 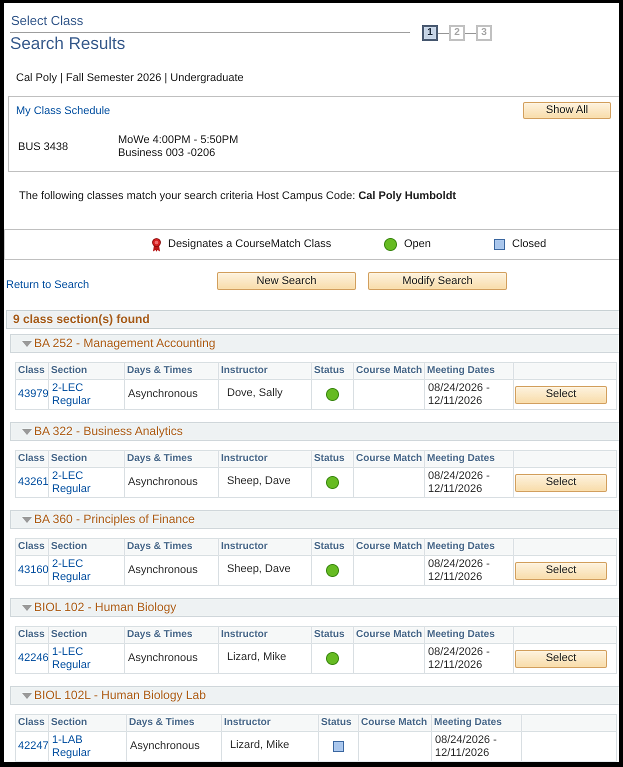 I want to click on schedule-link: My Class Schedule, so click(x=63, y=111).